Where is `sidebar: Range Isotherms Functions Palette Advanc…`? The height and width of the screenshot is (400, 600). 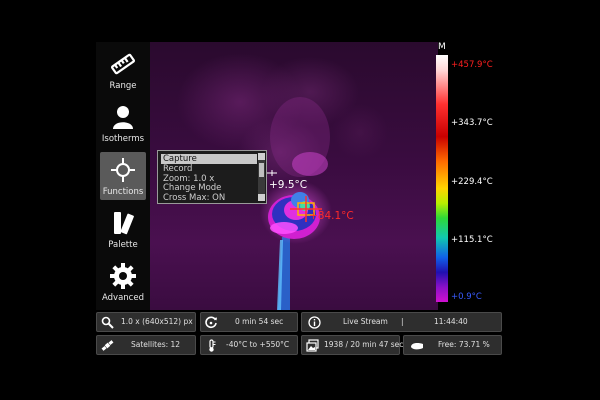 sidebar: Range Isotherms Functions Palette Advanc… is located at coordinates (123, 176).